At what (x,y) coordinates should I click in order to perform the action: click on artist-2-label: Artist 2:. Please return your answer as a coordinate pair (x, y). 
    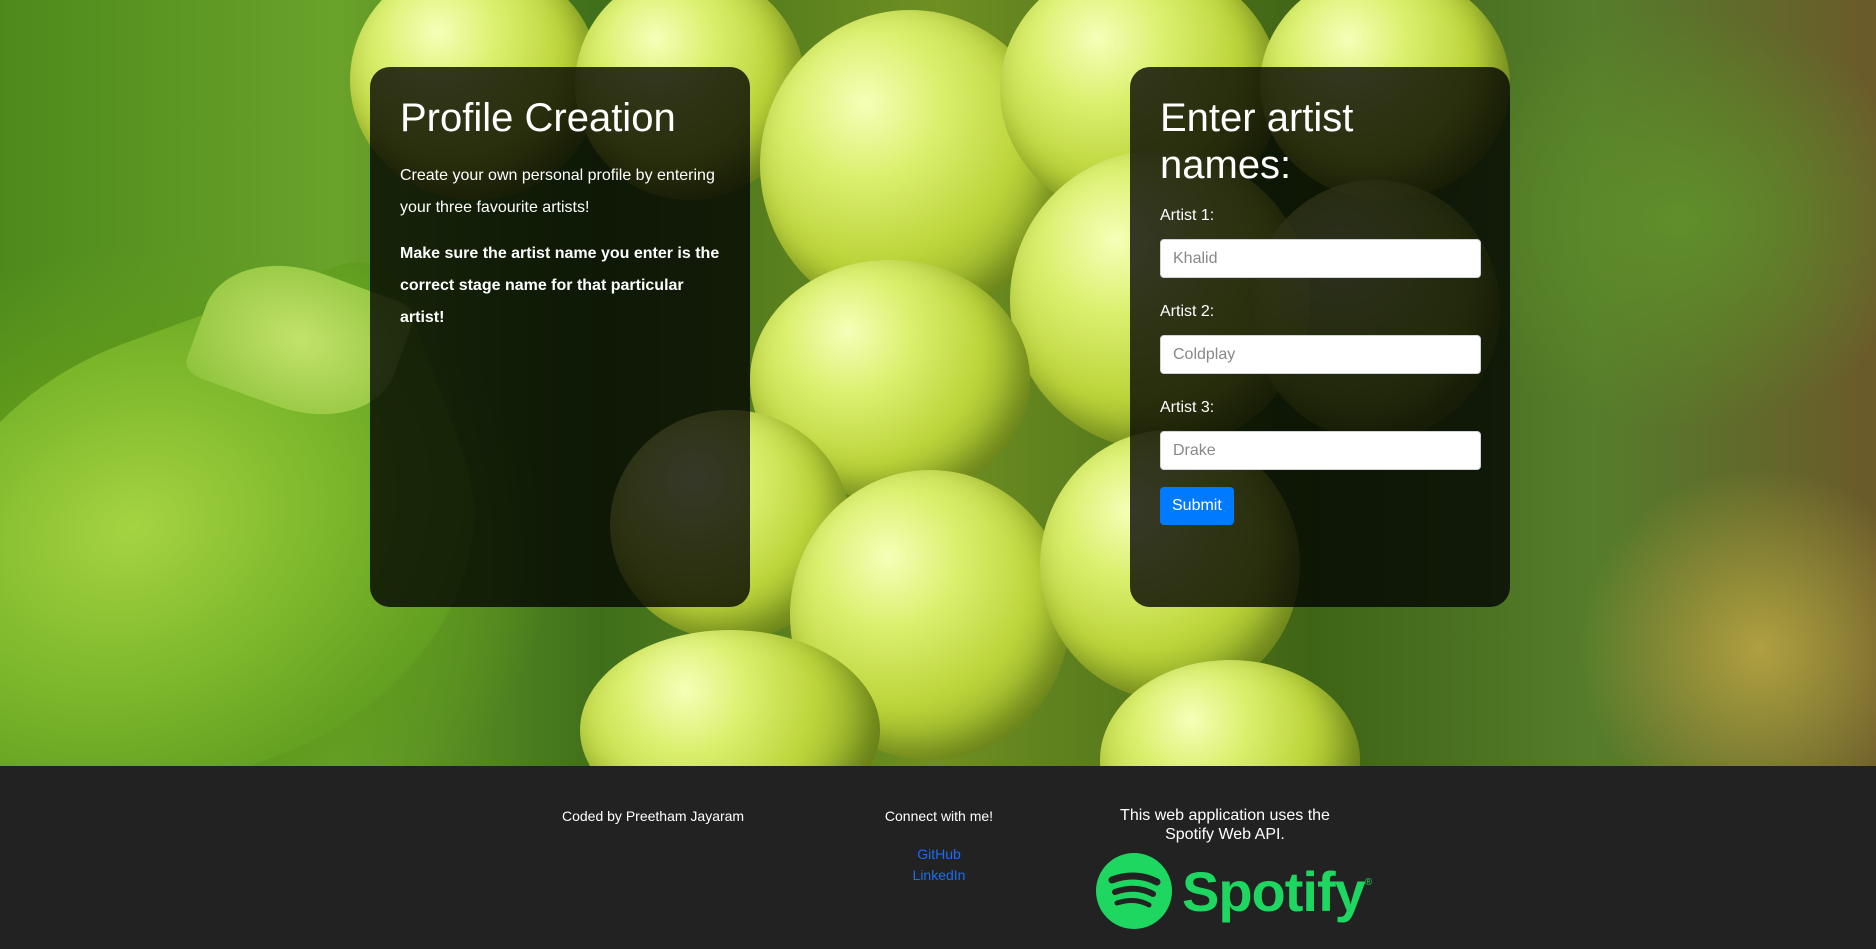
    Looking at the image, I should click on (1187, 311).